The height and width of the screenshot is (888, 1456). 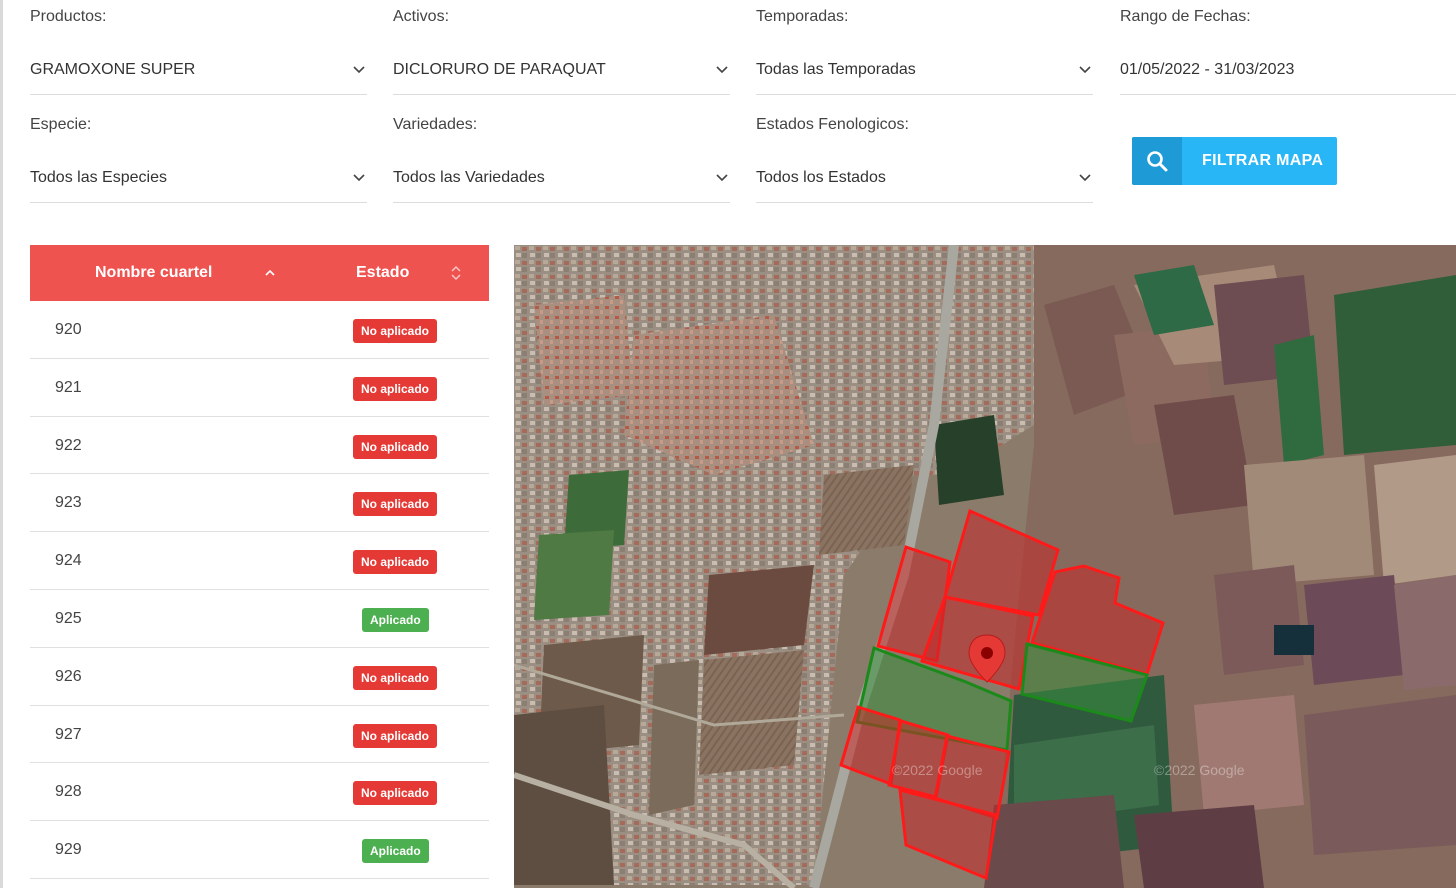 What do you see at coordinates (469, 177) in the screenshot?
I see `select-value: Todos las Variedades` at bounding box center [469, 177].